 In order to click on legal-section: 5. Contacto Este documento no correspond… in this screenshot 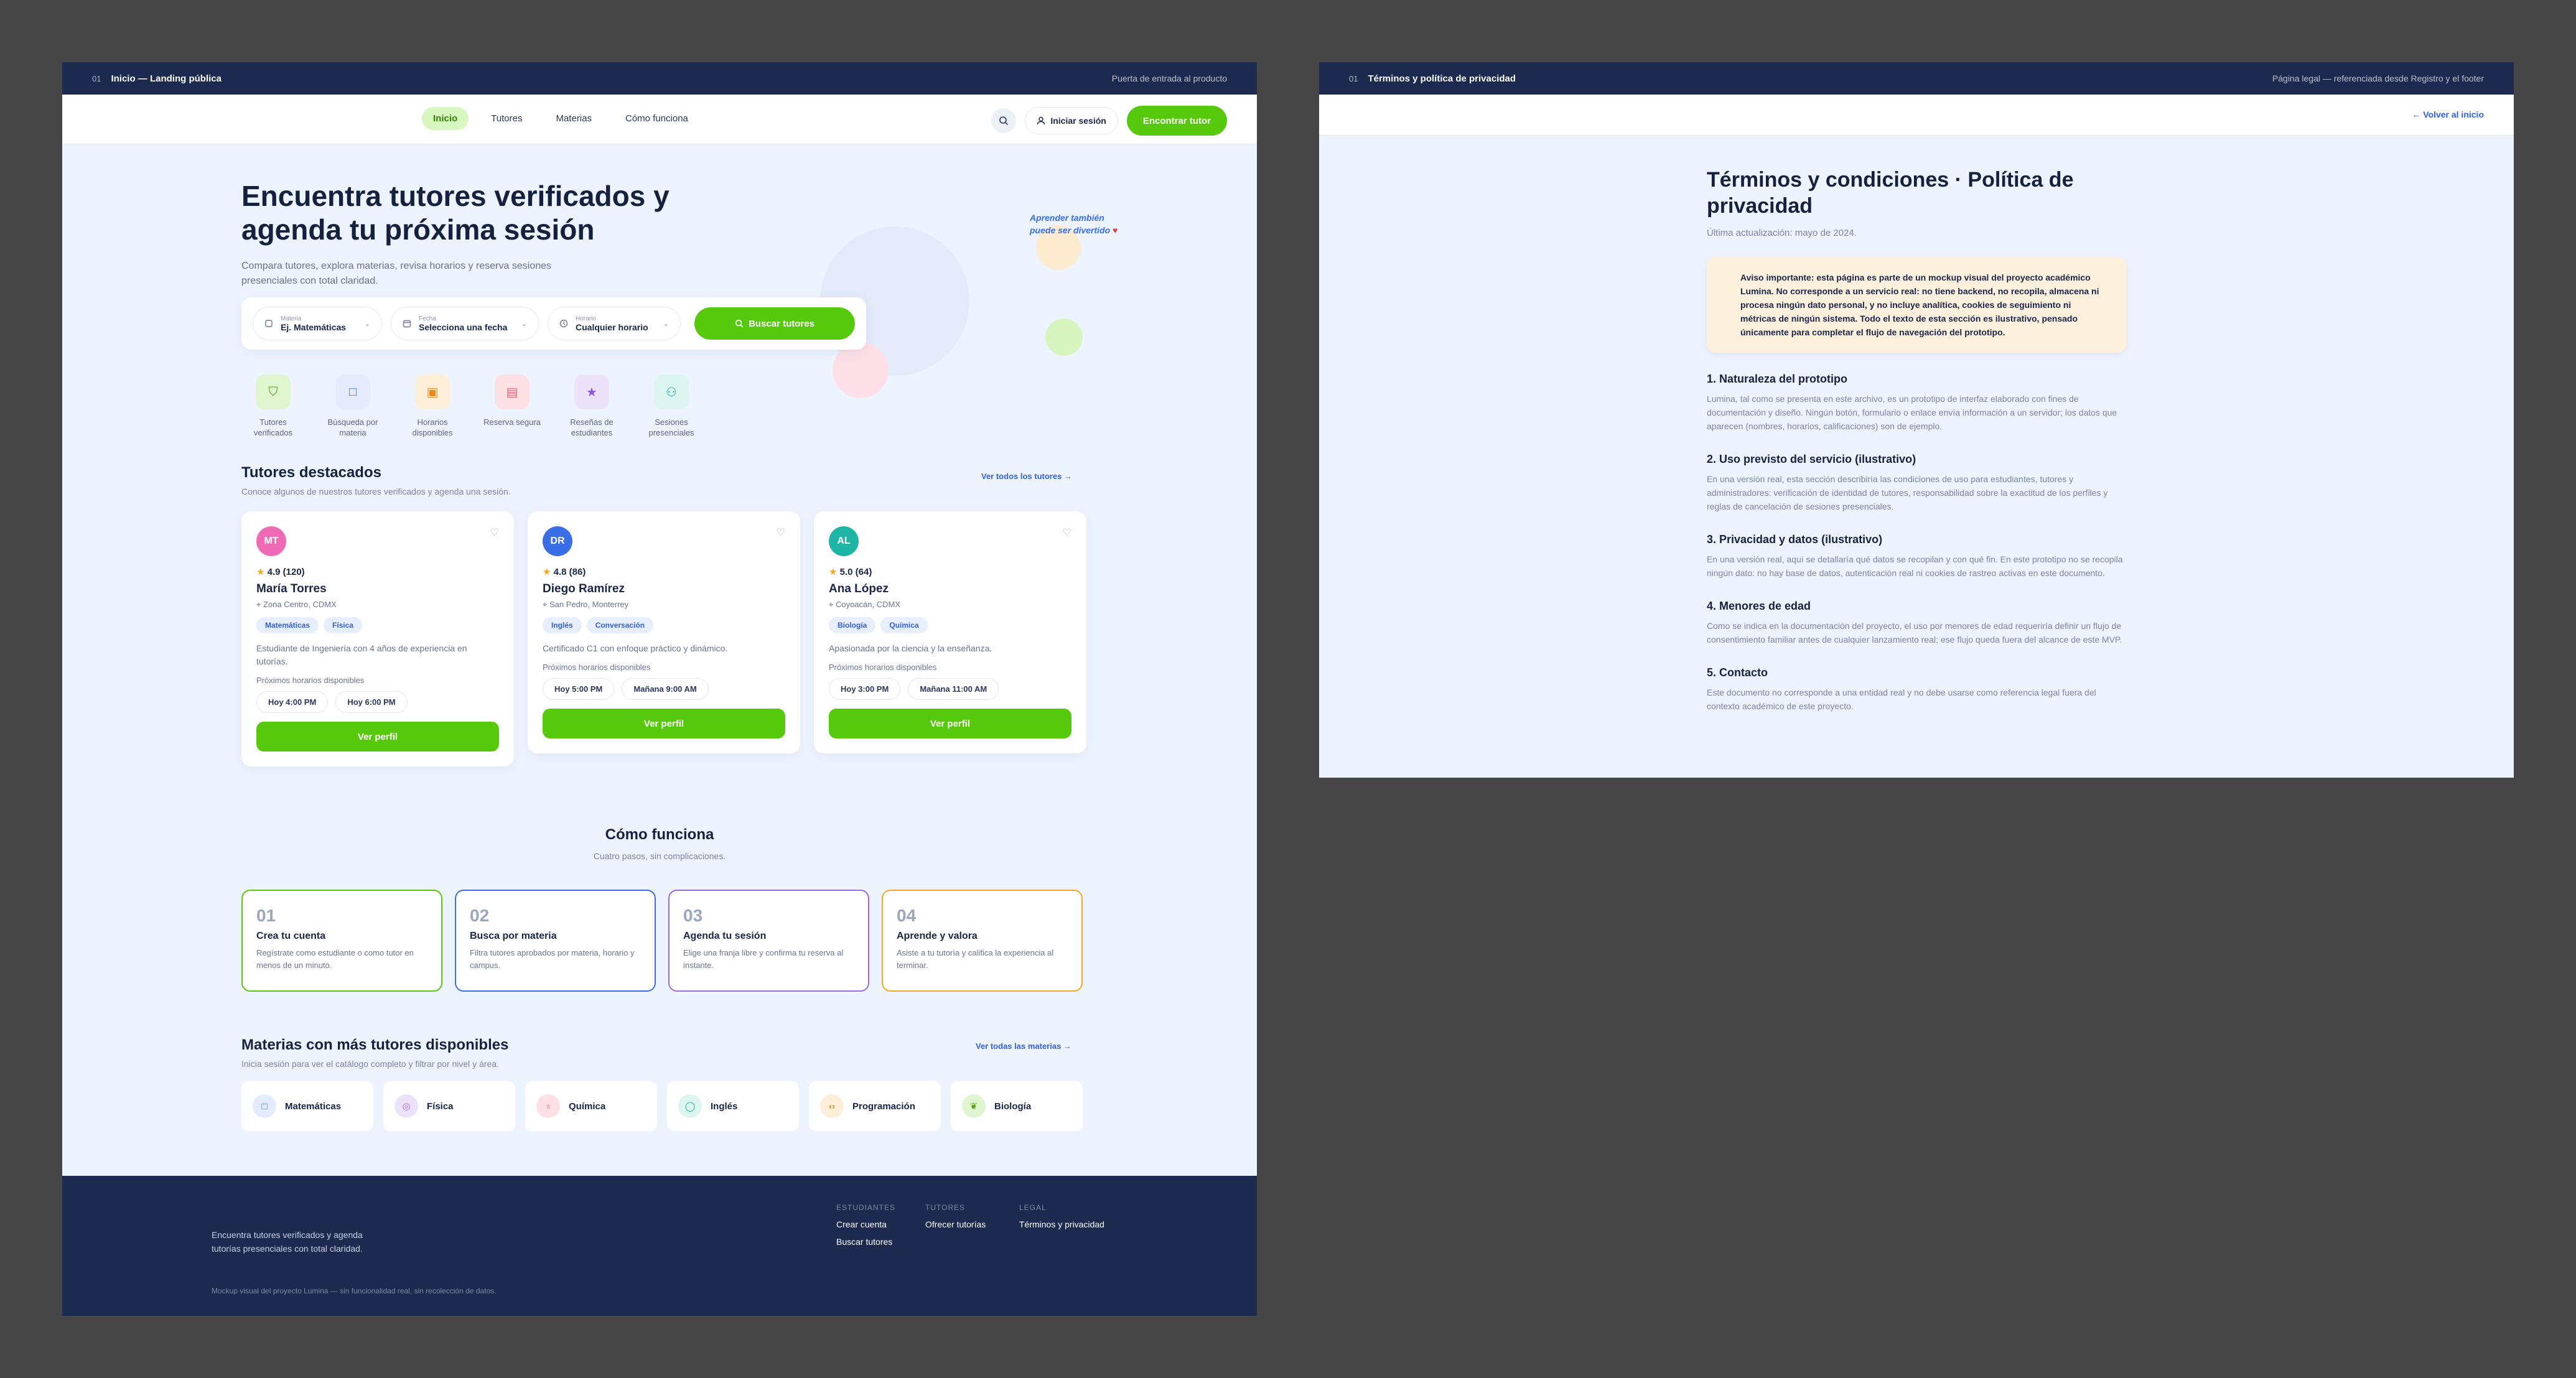, I will do `click(1916, 689)`.